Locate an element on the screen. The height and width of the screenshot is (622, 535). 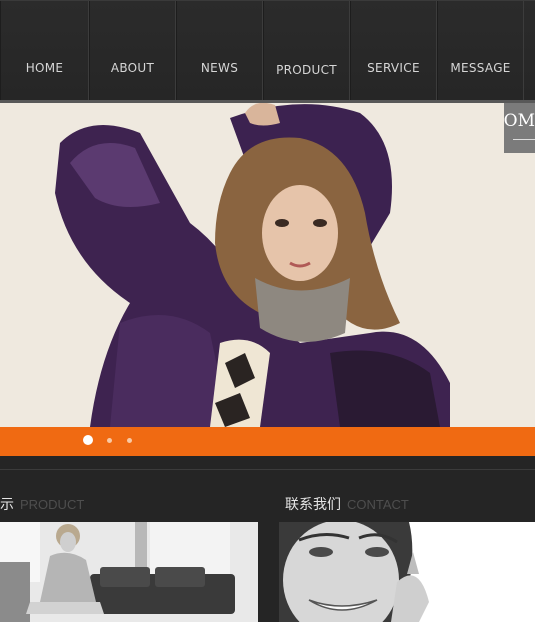
nav-about-label: ABOUT is located at coordinates (132, 68).